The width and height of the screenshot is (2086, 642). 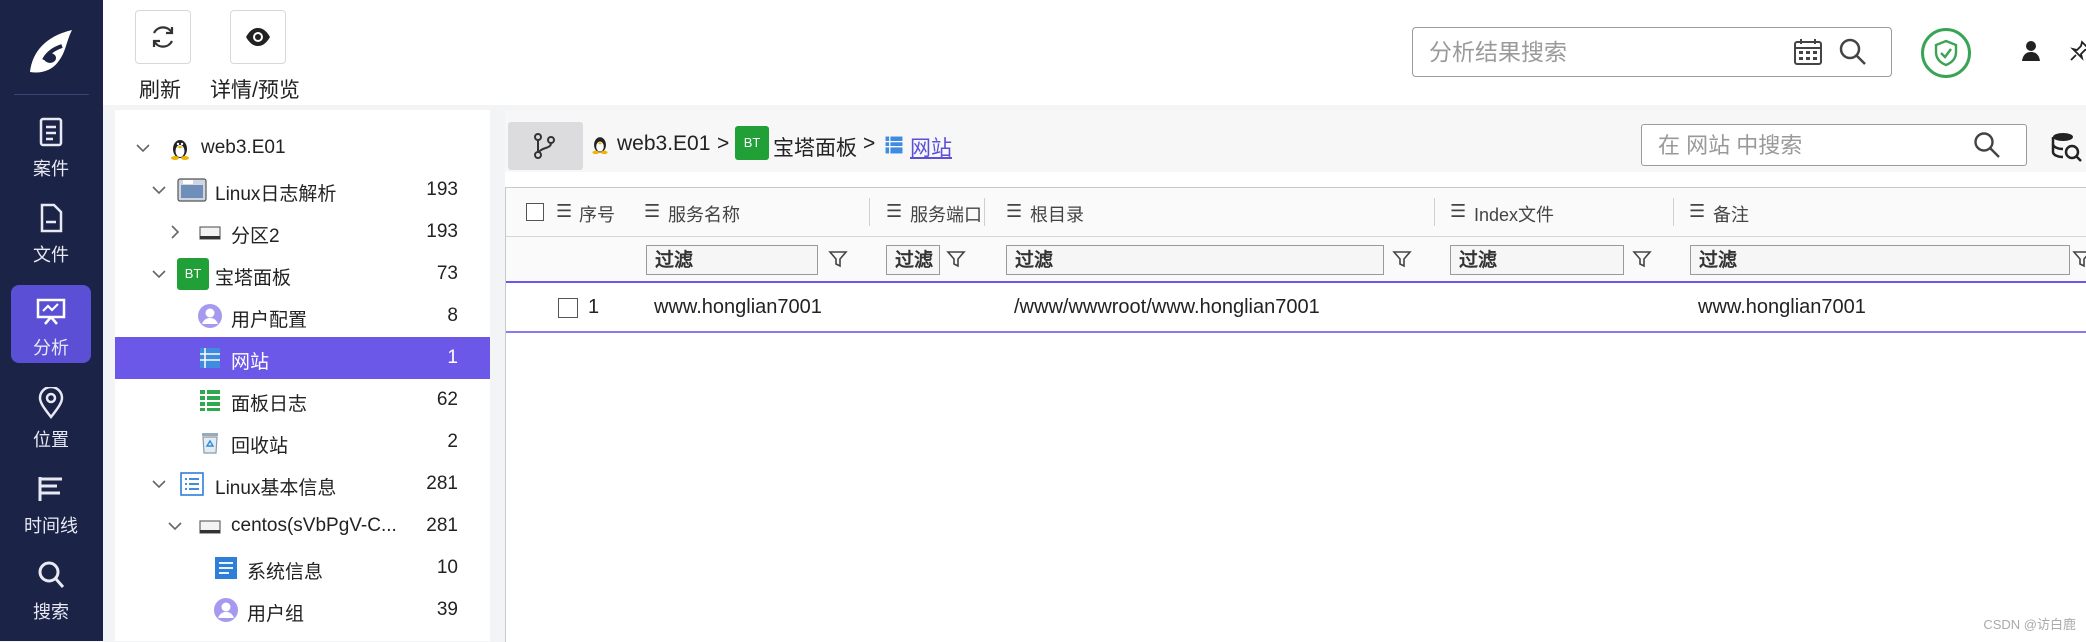 What do you see at coordinates (1057, 214) in the screenshot?
I see `column-header-root-dir: 根目录` at bounding box center [1057, 214].